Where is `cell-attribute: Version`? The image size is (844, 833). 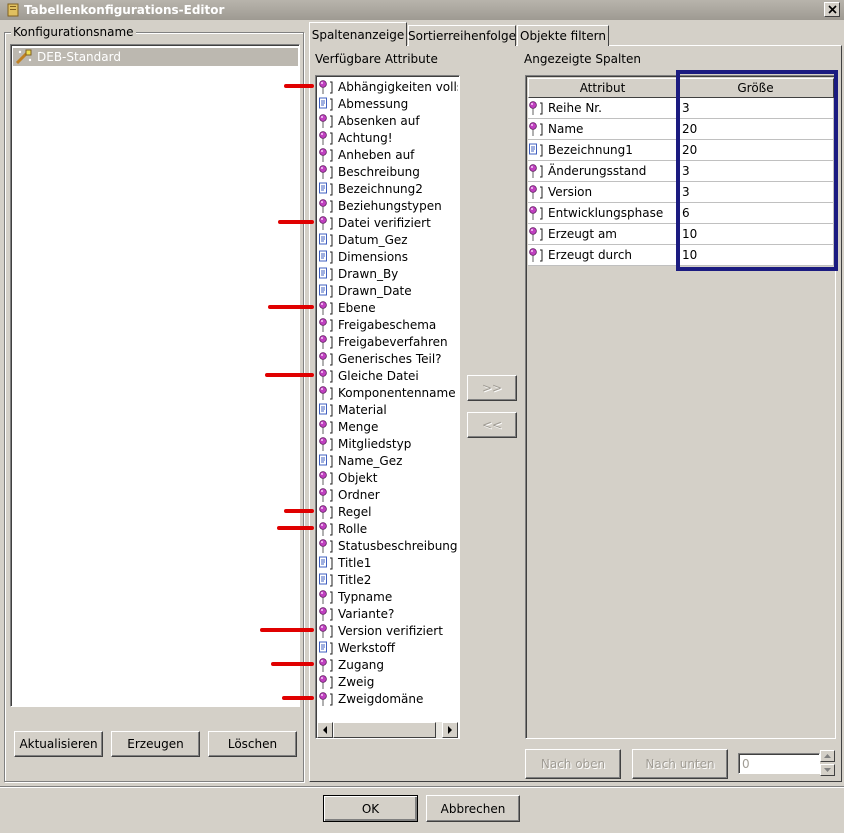
cell-attribute: Version is located at coordinates (602, 192).